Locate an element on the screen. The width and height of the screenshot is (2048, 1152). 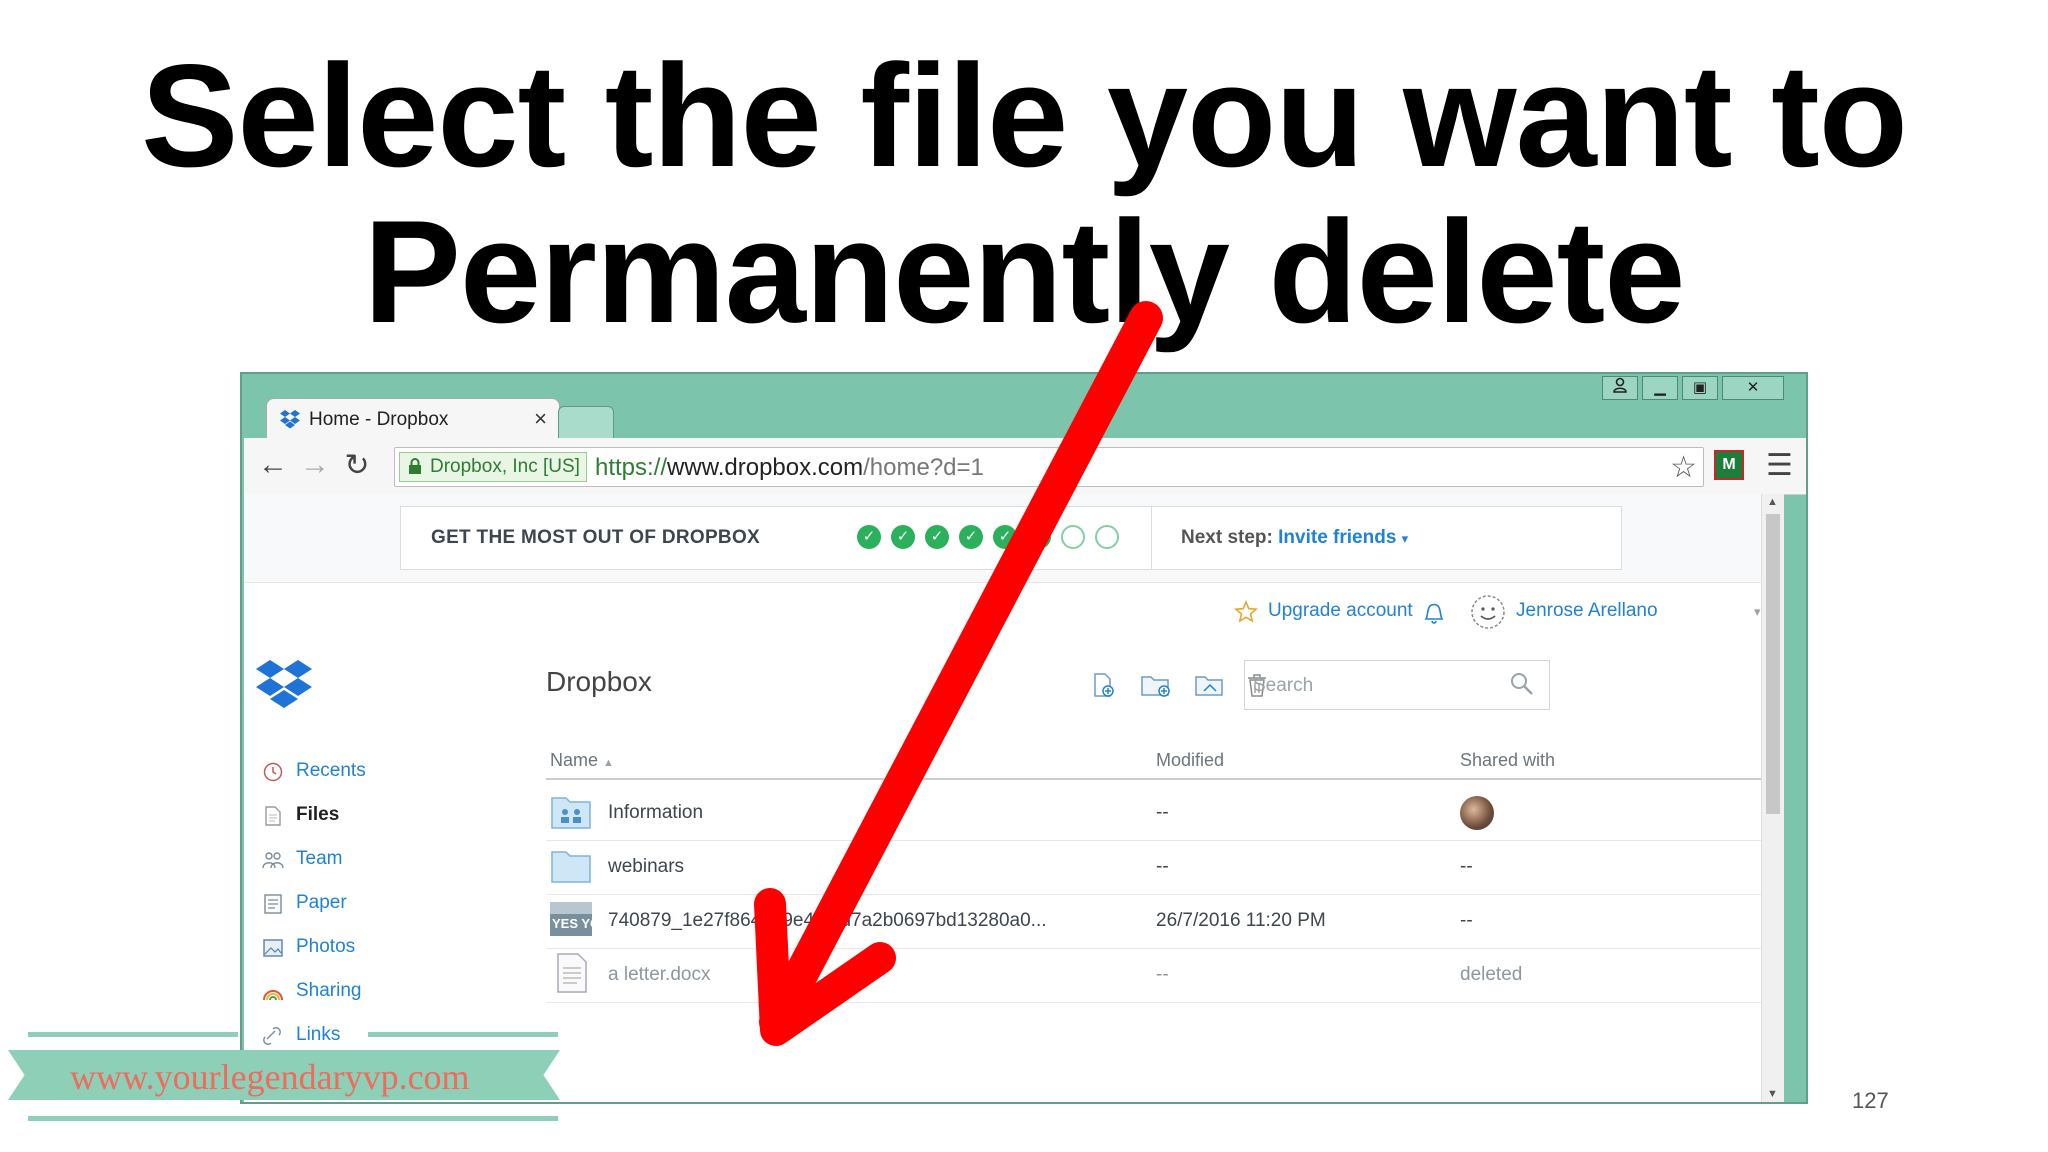
column-header-shared-with: Shared with is located at coordinates (1507, 760).